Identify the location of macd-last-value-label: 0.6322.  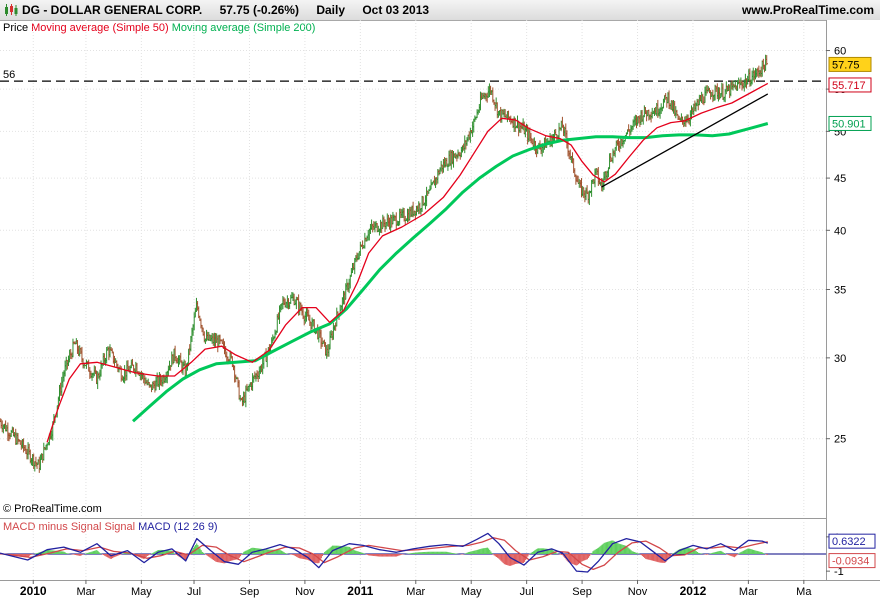
(849, 542).